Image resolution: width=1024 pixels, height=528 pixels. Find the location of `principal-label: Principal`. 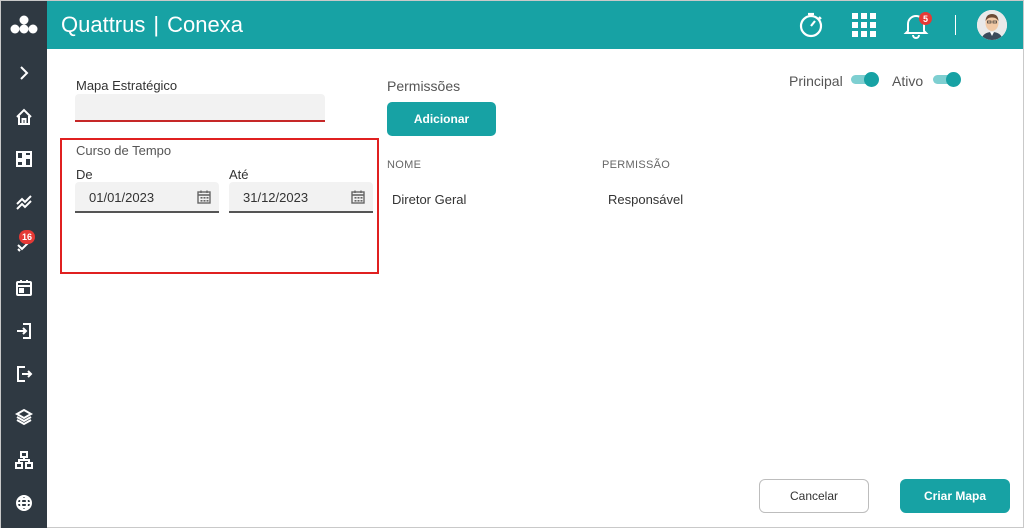

principal-label: Principal is located at coordinates (816, 81).